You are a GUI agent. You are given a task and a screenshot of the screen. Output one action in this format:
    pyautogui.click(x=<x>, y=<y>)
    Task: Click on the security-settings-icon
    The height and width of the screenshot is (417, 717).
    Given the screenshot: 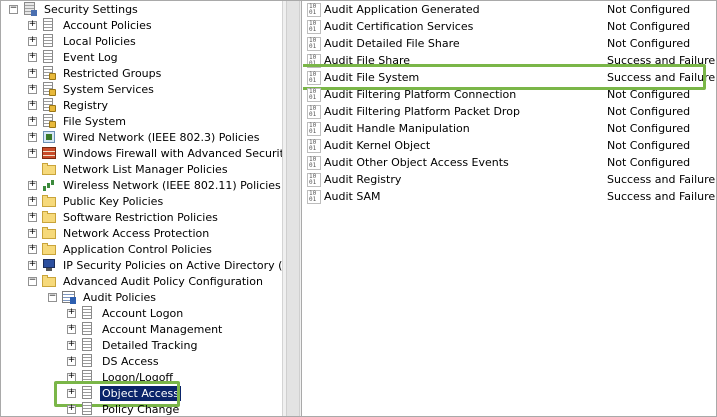 What is the action you would take?
    pyautogui.click(x=30, y=9)
    